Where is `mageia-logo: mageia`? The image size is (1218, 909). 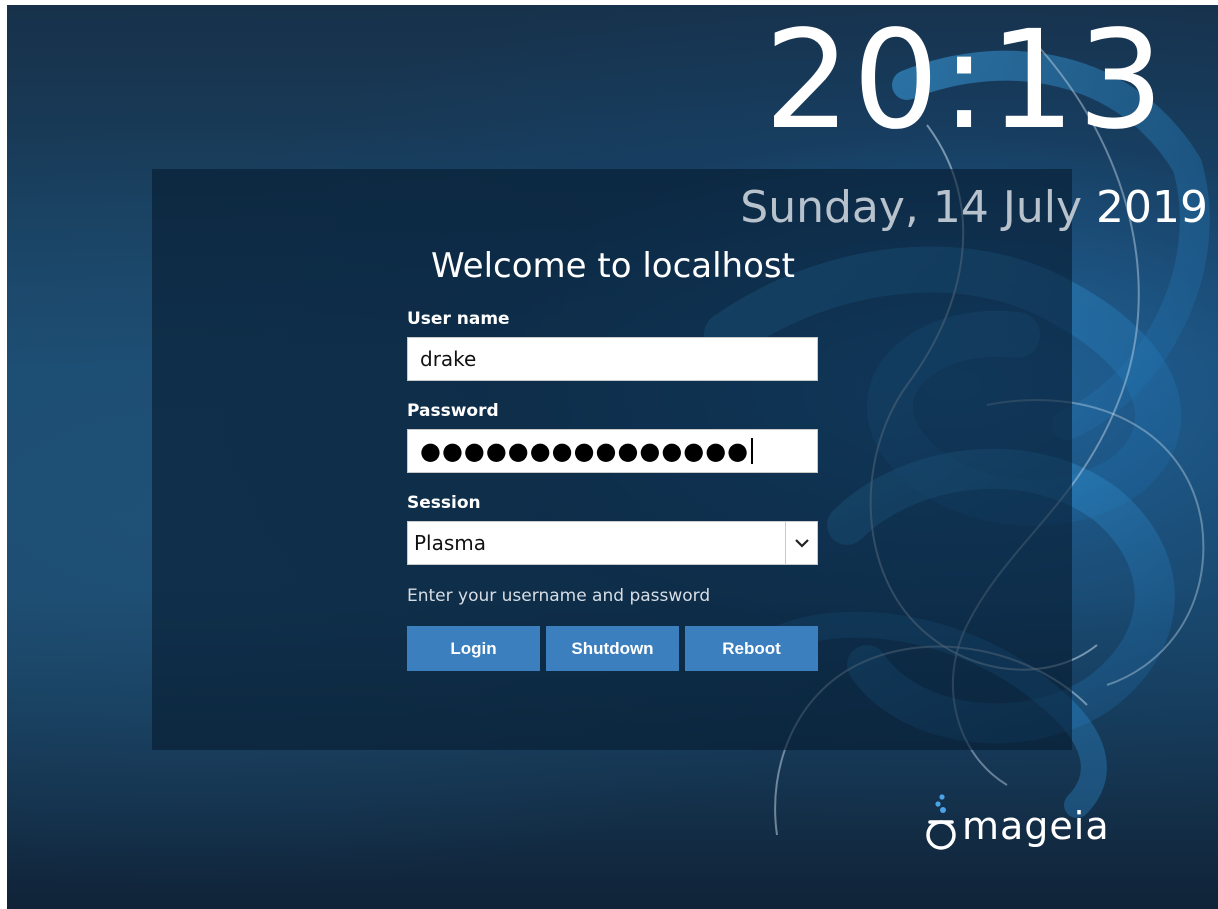
mageia-logo: mageia is located at coordinates (1034, 826).